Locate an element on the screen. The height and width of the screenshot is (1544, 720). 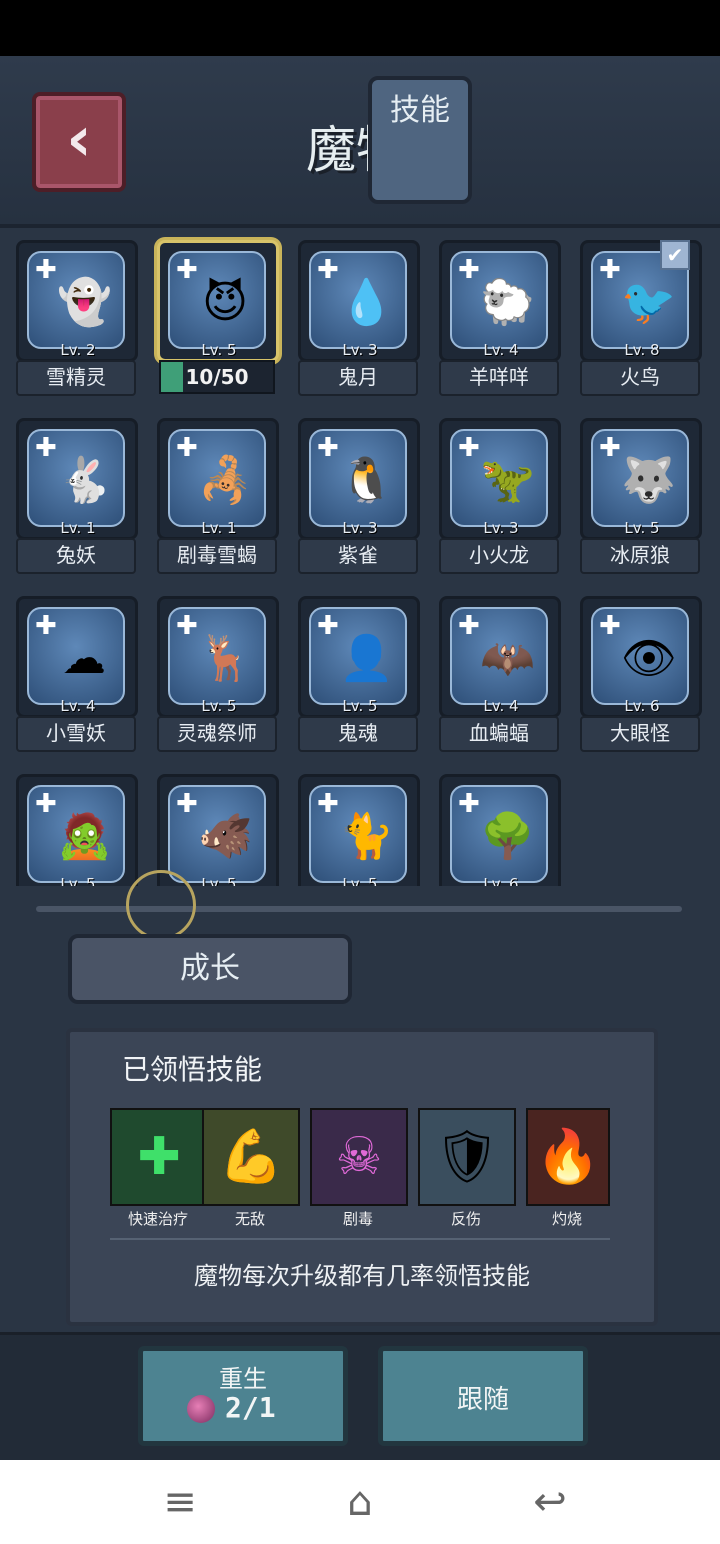
rebirth-label: 重生 is located at coordinates (243, 1379).